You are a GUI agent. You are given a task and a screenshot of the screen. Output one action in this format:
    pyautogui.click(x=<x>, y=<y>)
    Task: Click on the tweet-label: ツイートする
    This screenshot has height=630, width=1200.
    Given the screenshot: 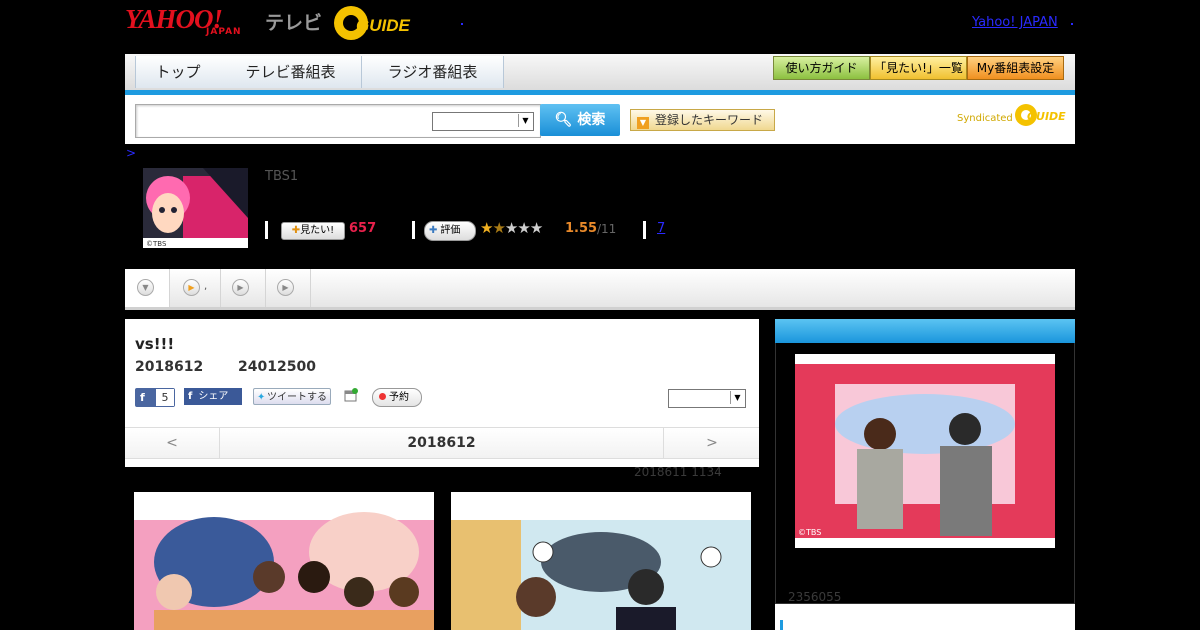 What is the action you would take?
    pyautogui.click(x=297, y=397)
    